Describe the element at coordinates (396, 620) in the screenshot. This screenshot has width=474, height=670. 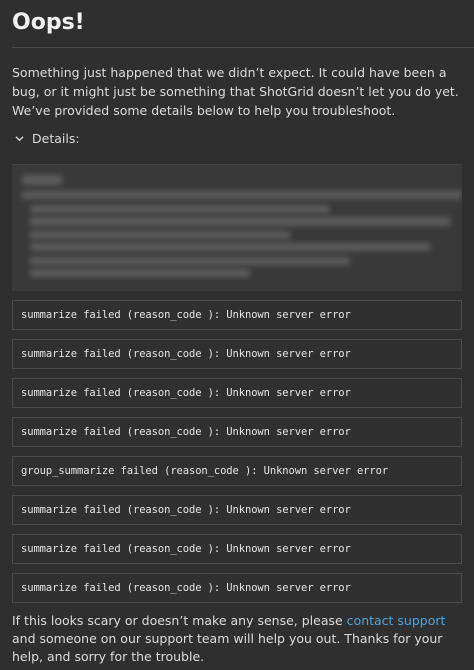
I see `contact-support-link: contact support` at that location.